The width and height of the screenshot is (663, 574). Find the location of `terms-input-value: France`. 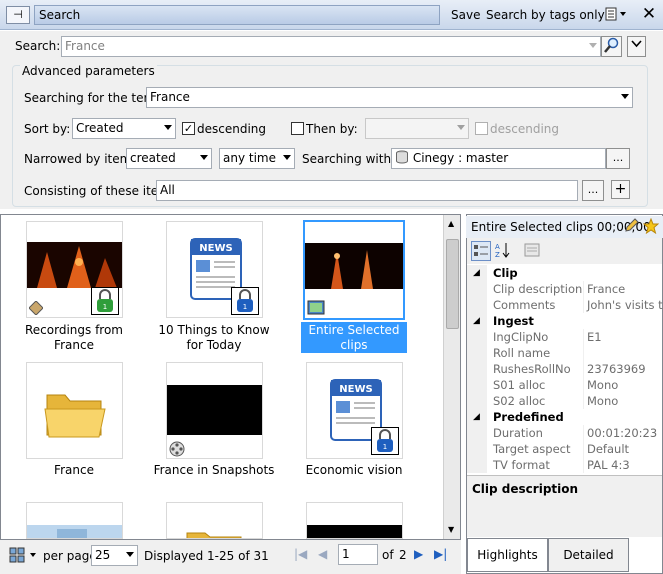

terms-input-value: France is located at coordinates (170, 97).